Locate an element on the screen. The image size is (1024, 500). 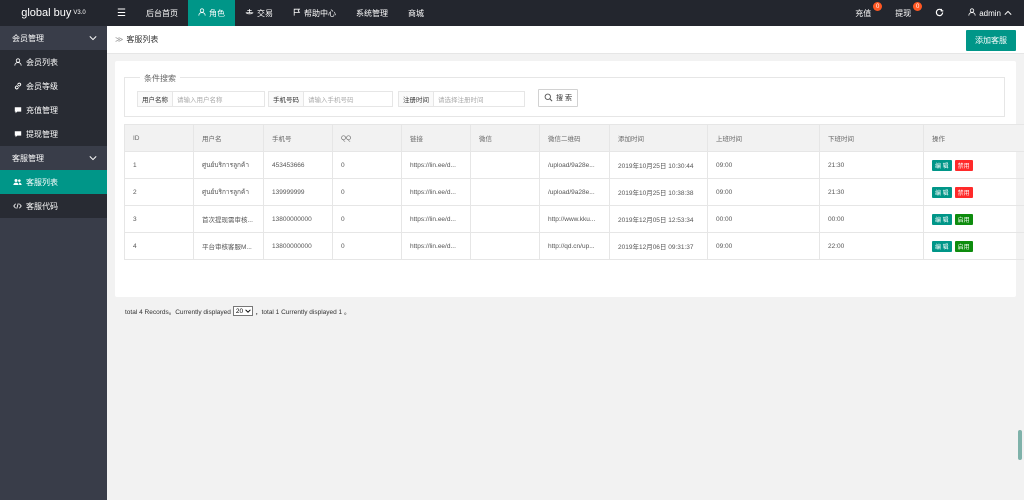
sidebar-item-member-list: 会员列表 is located at coordinates (53, 62).